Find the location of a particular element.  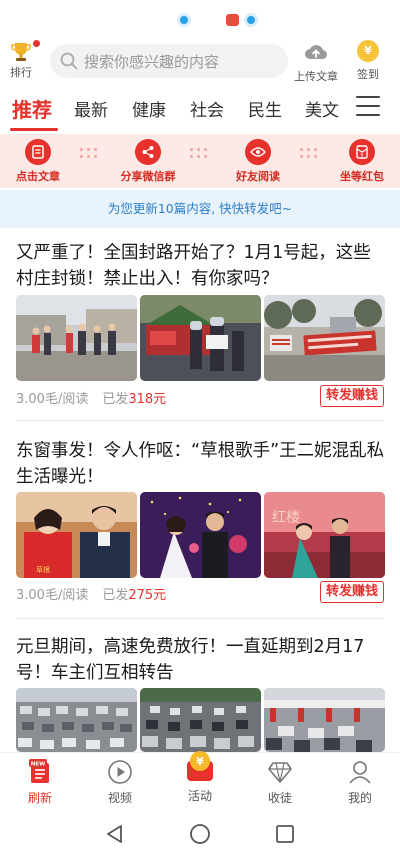

tab-essay: 美文 is located at coordinates (322, 108).